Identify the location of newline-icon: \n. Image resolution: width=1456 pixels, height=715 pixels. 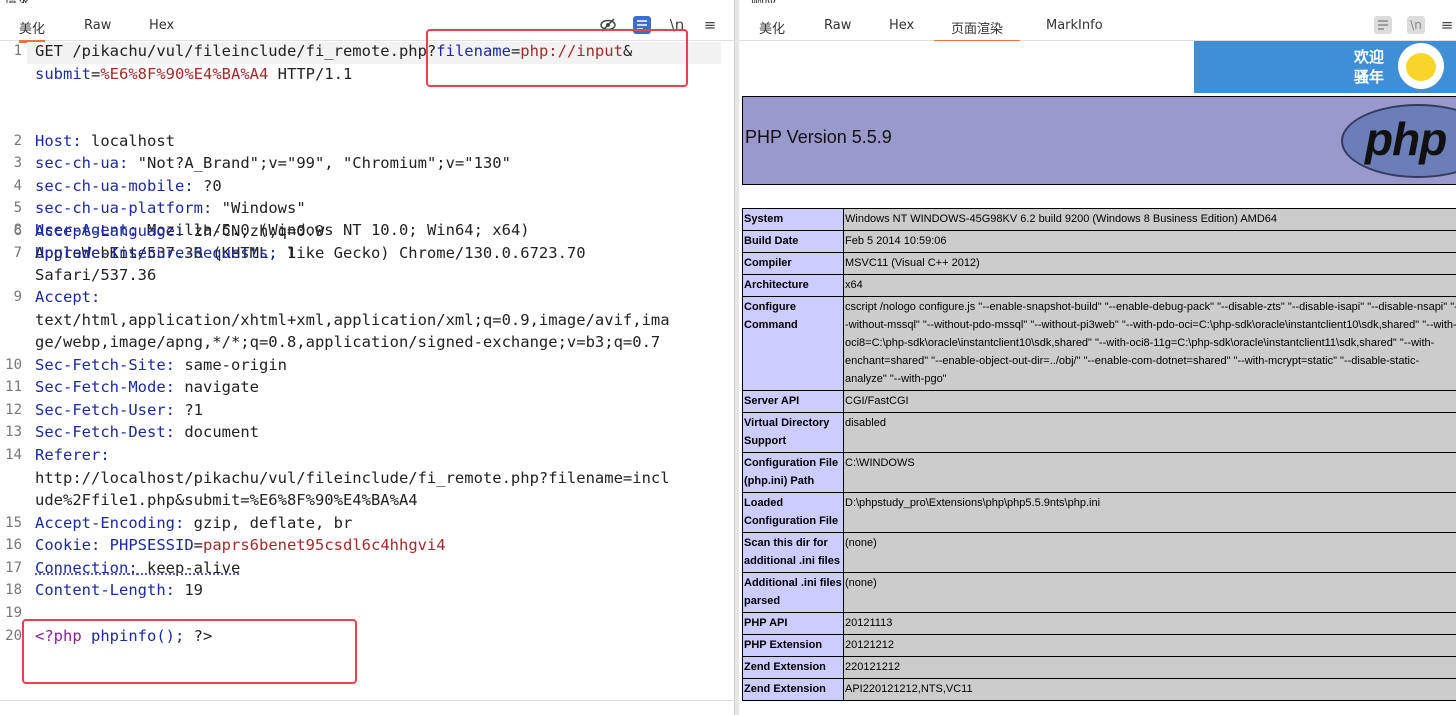
(1416, 25).